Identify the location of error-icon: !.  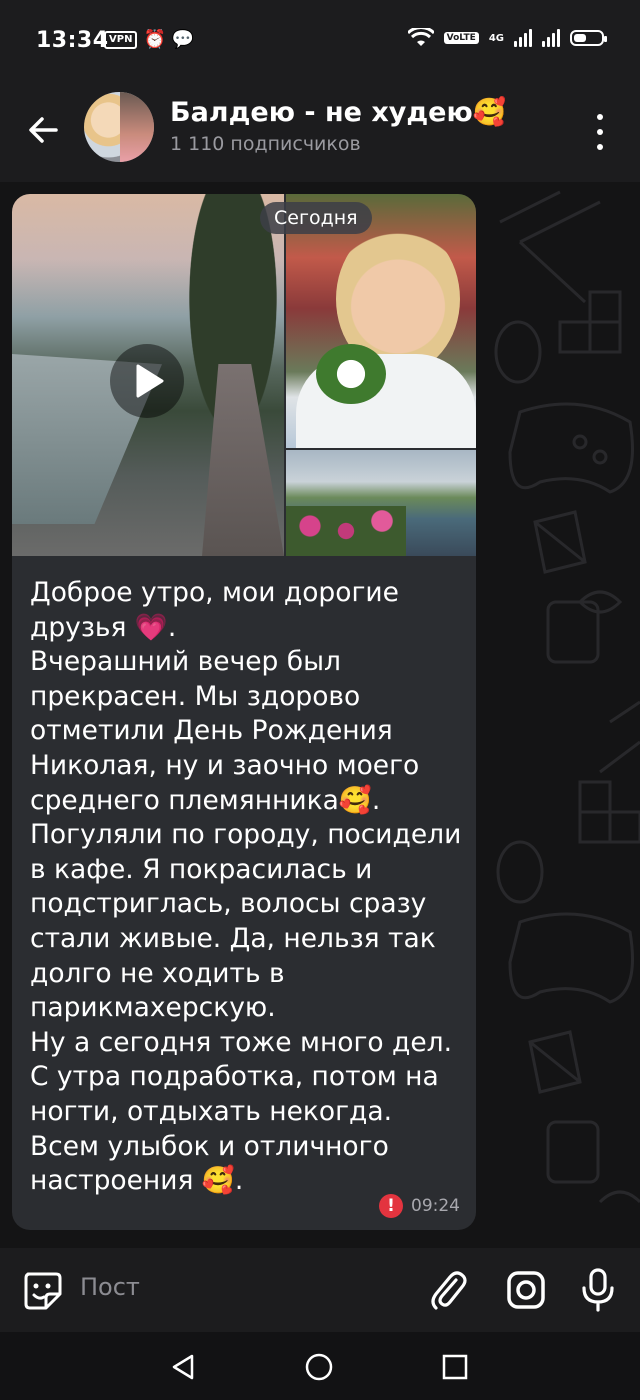
(391, 1206).